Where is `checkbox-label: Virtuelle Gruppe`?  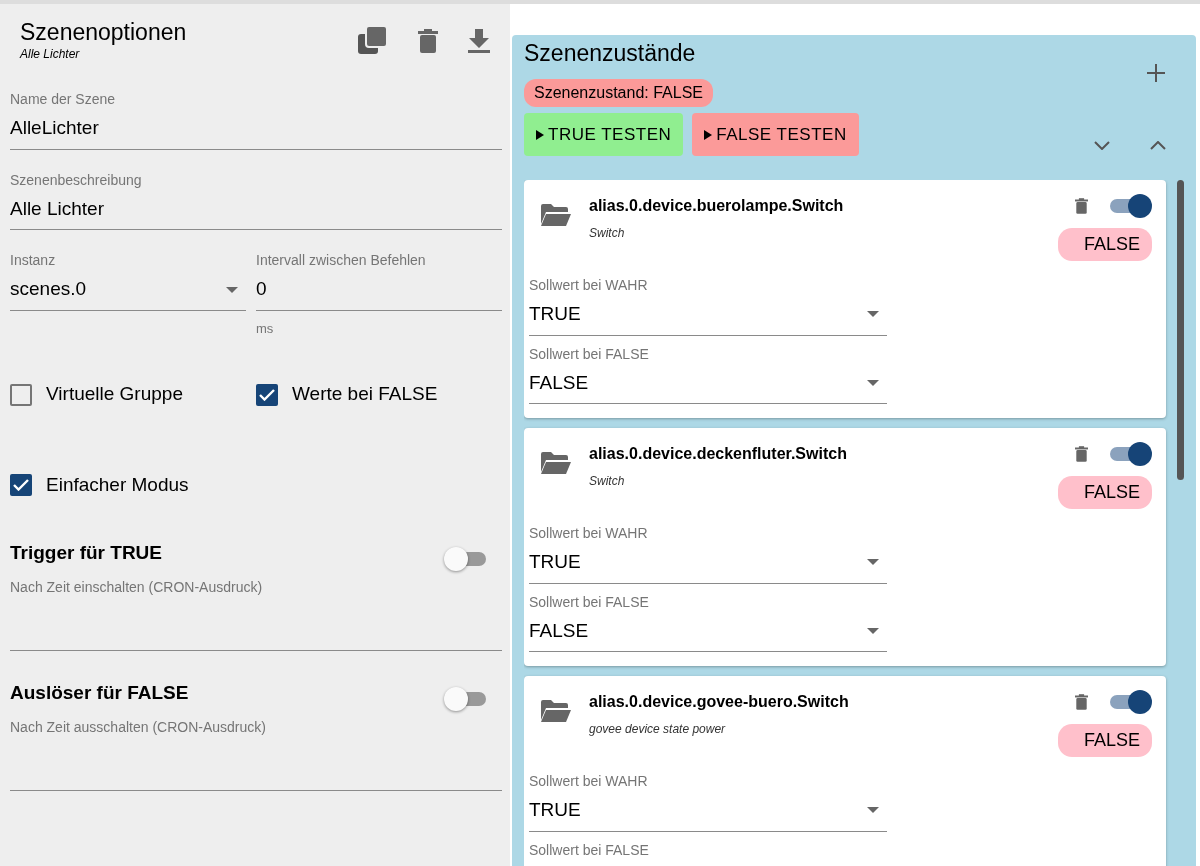
checkbox-label: Virtuelle Gruppe is located at coordinates (114, 394).